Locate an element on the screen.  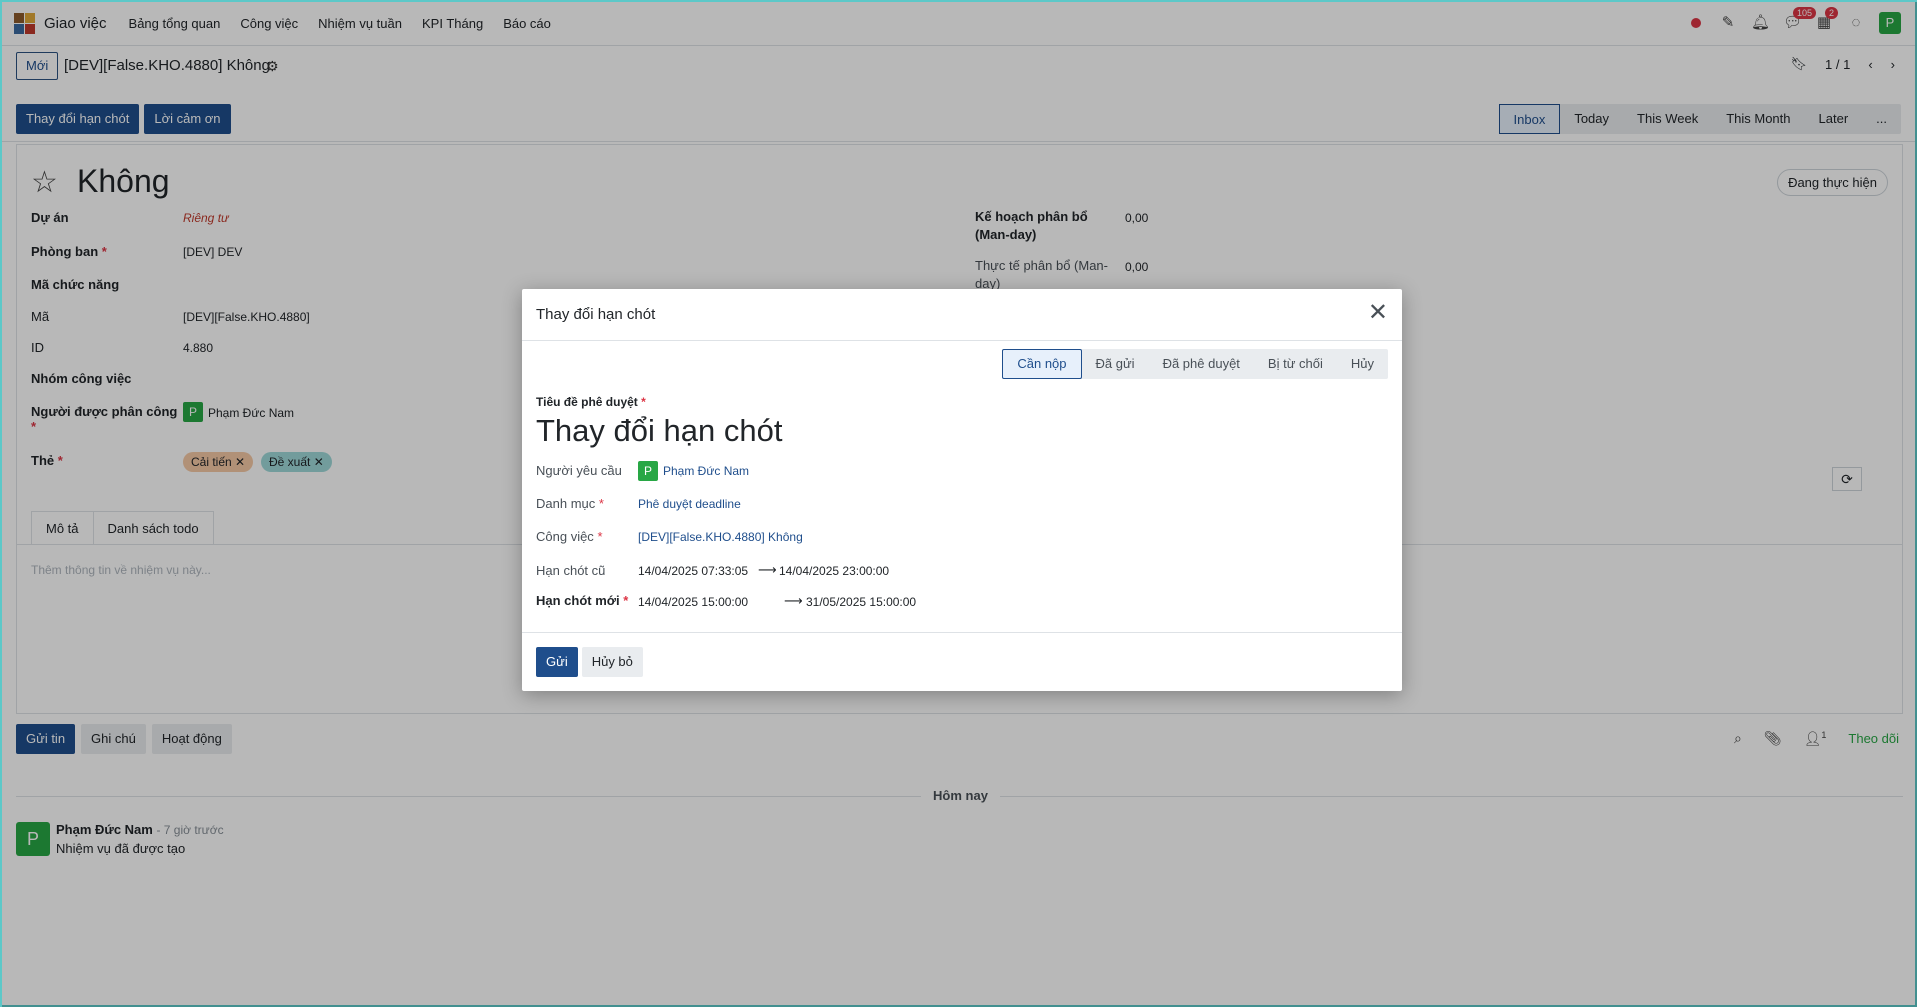
new-deadline-label: Hạn chót mới * is located at coordinates (582, 600).